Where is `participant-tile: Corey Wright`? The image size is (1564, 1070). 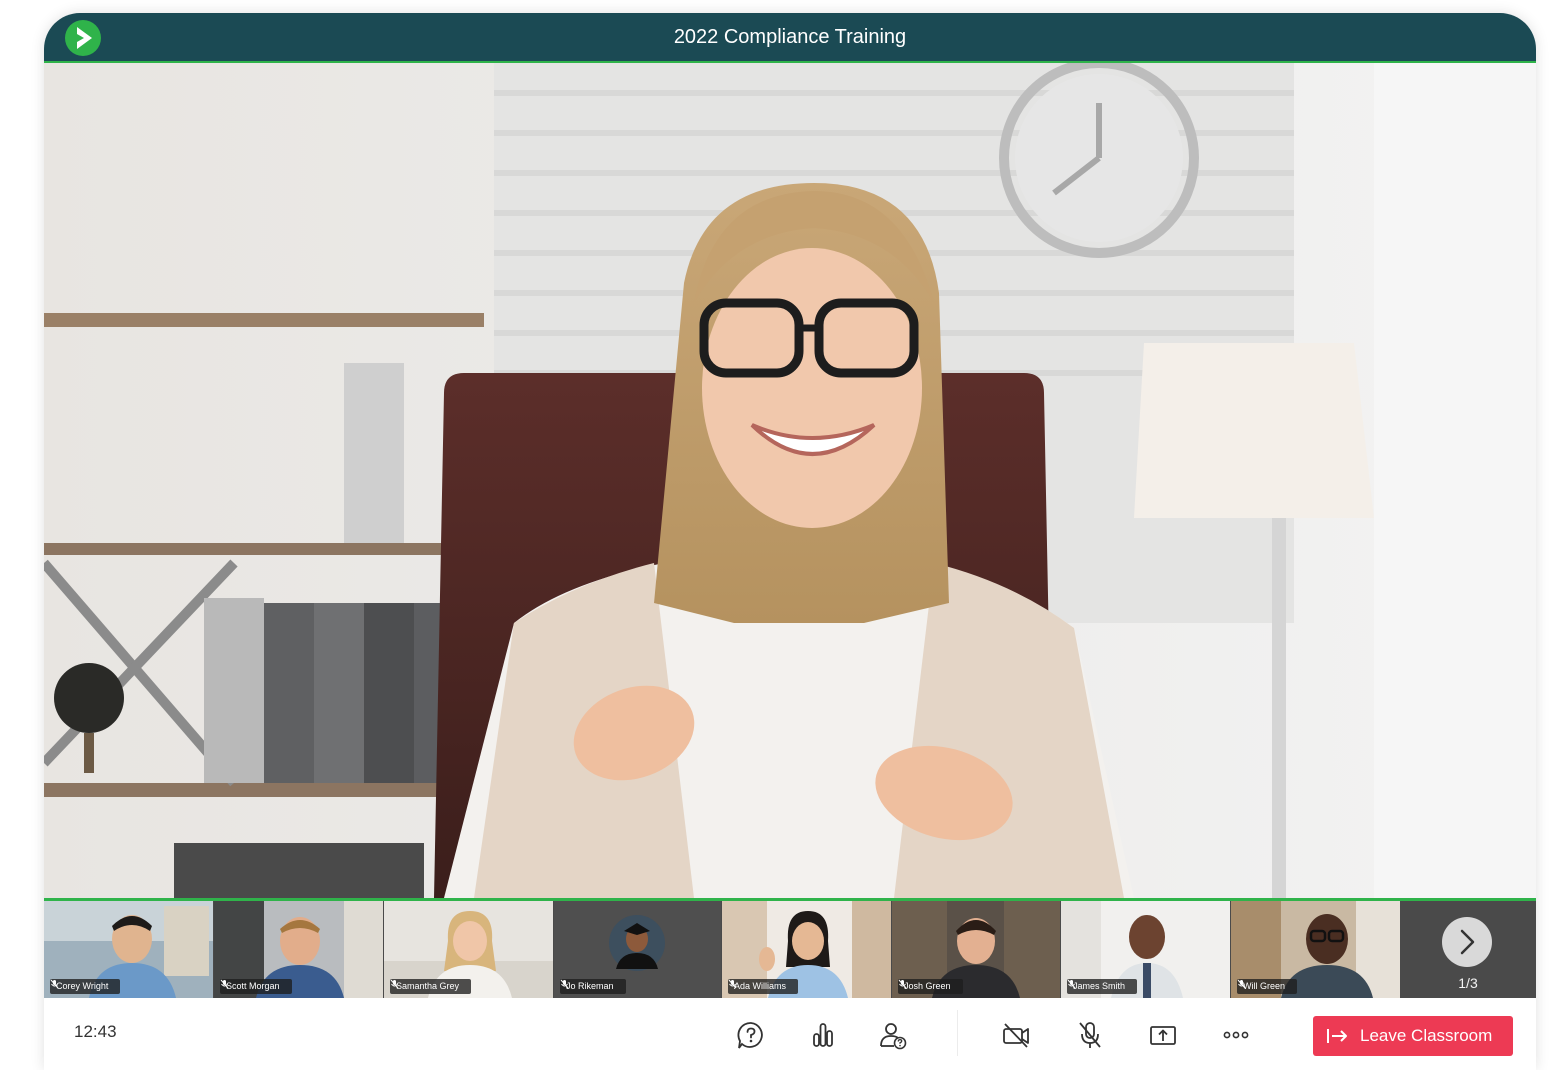 participant-tile: Corey Wright is located at coordinates (128, 949).